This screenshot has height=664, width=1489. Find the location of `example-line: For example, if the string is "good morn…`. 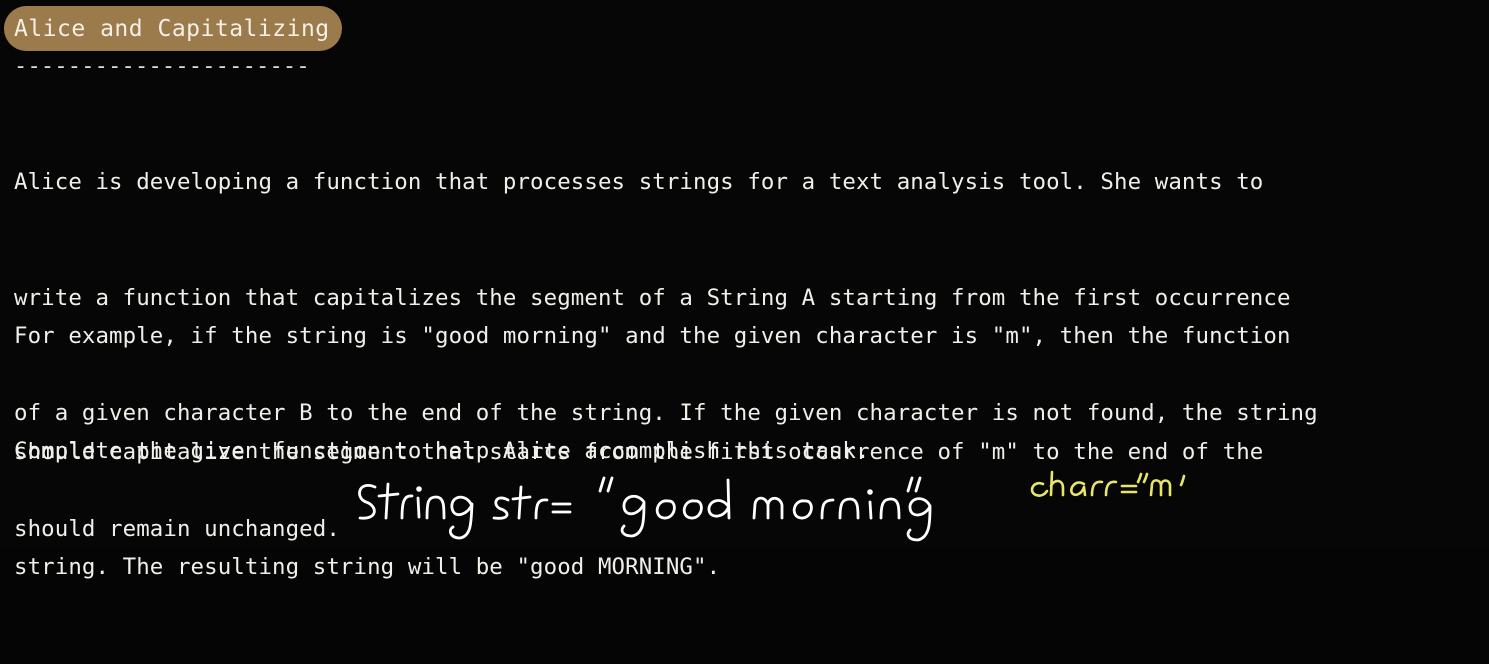

example-line: For example, if the string is "good morn… is located at coordinates (652, 336).